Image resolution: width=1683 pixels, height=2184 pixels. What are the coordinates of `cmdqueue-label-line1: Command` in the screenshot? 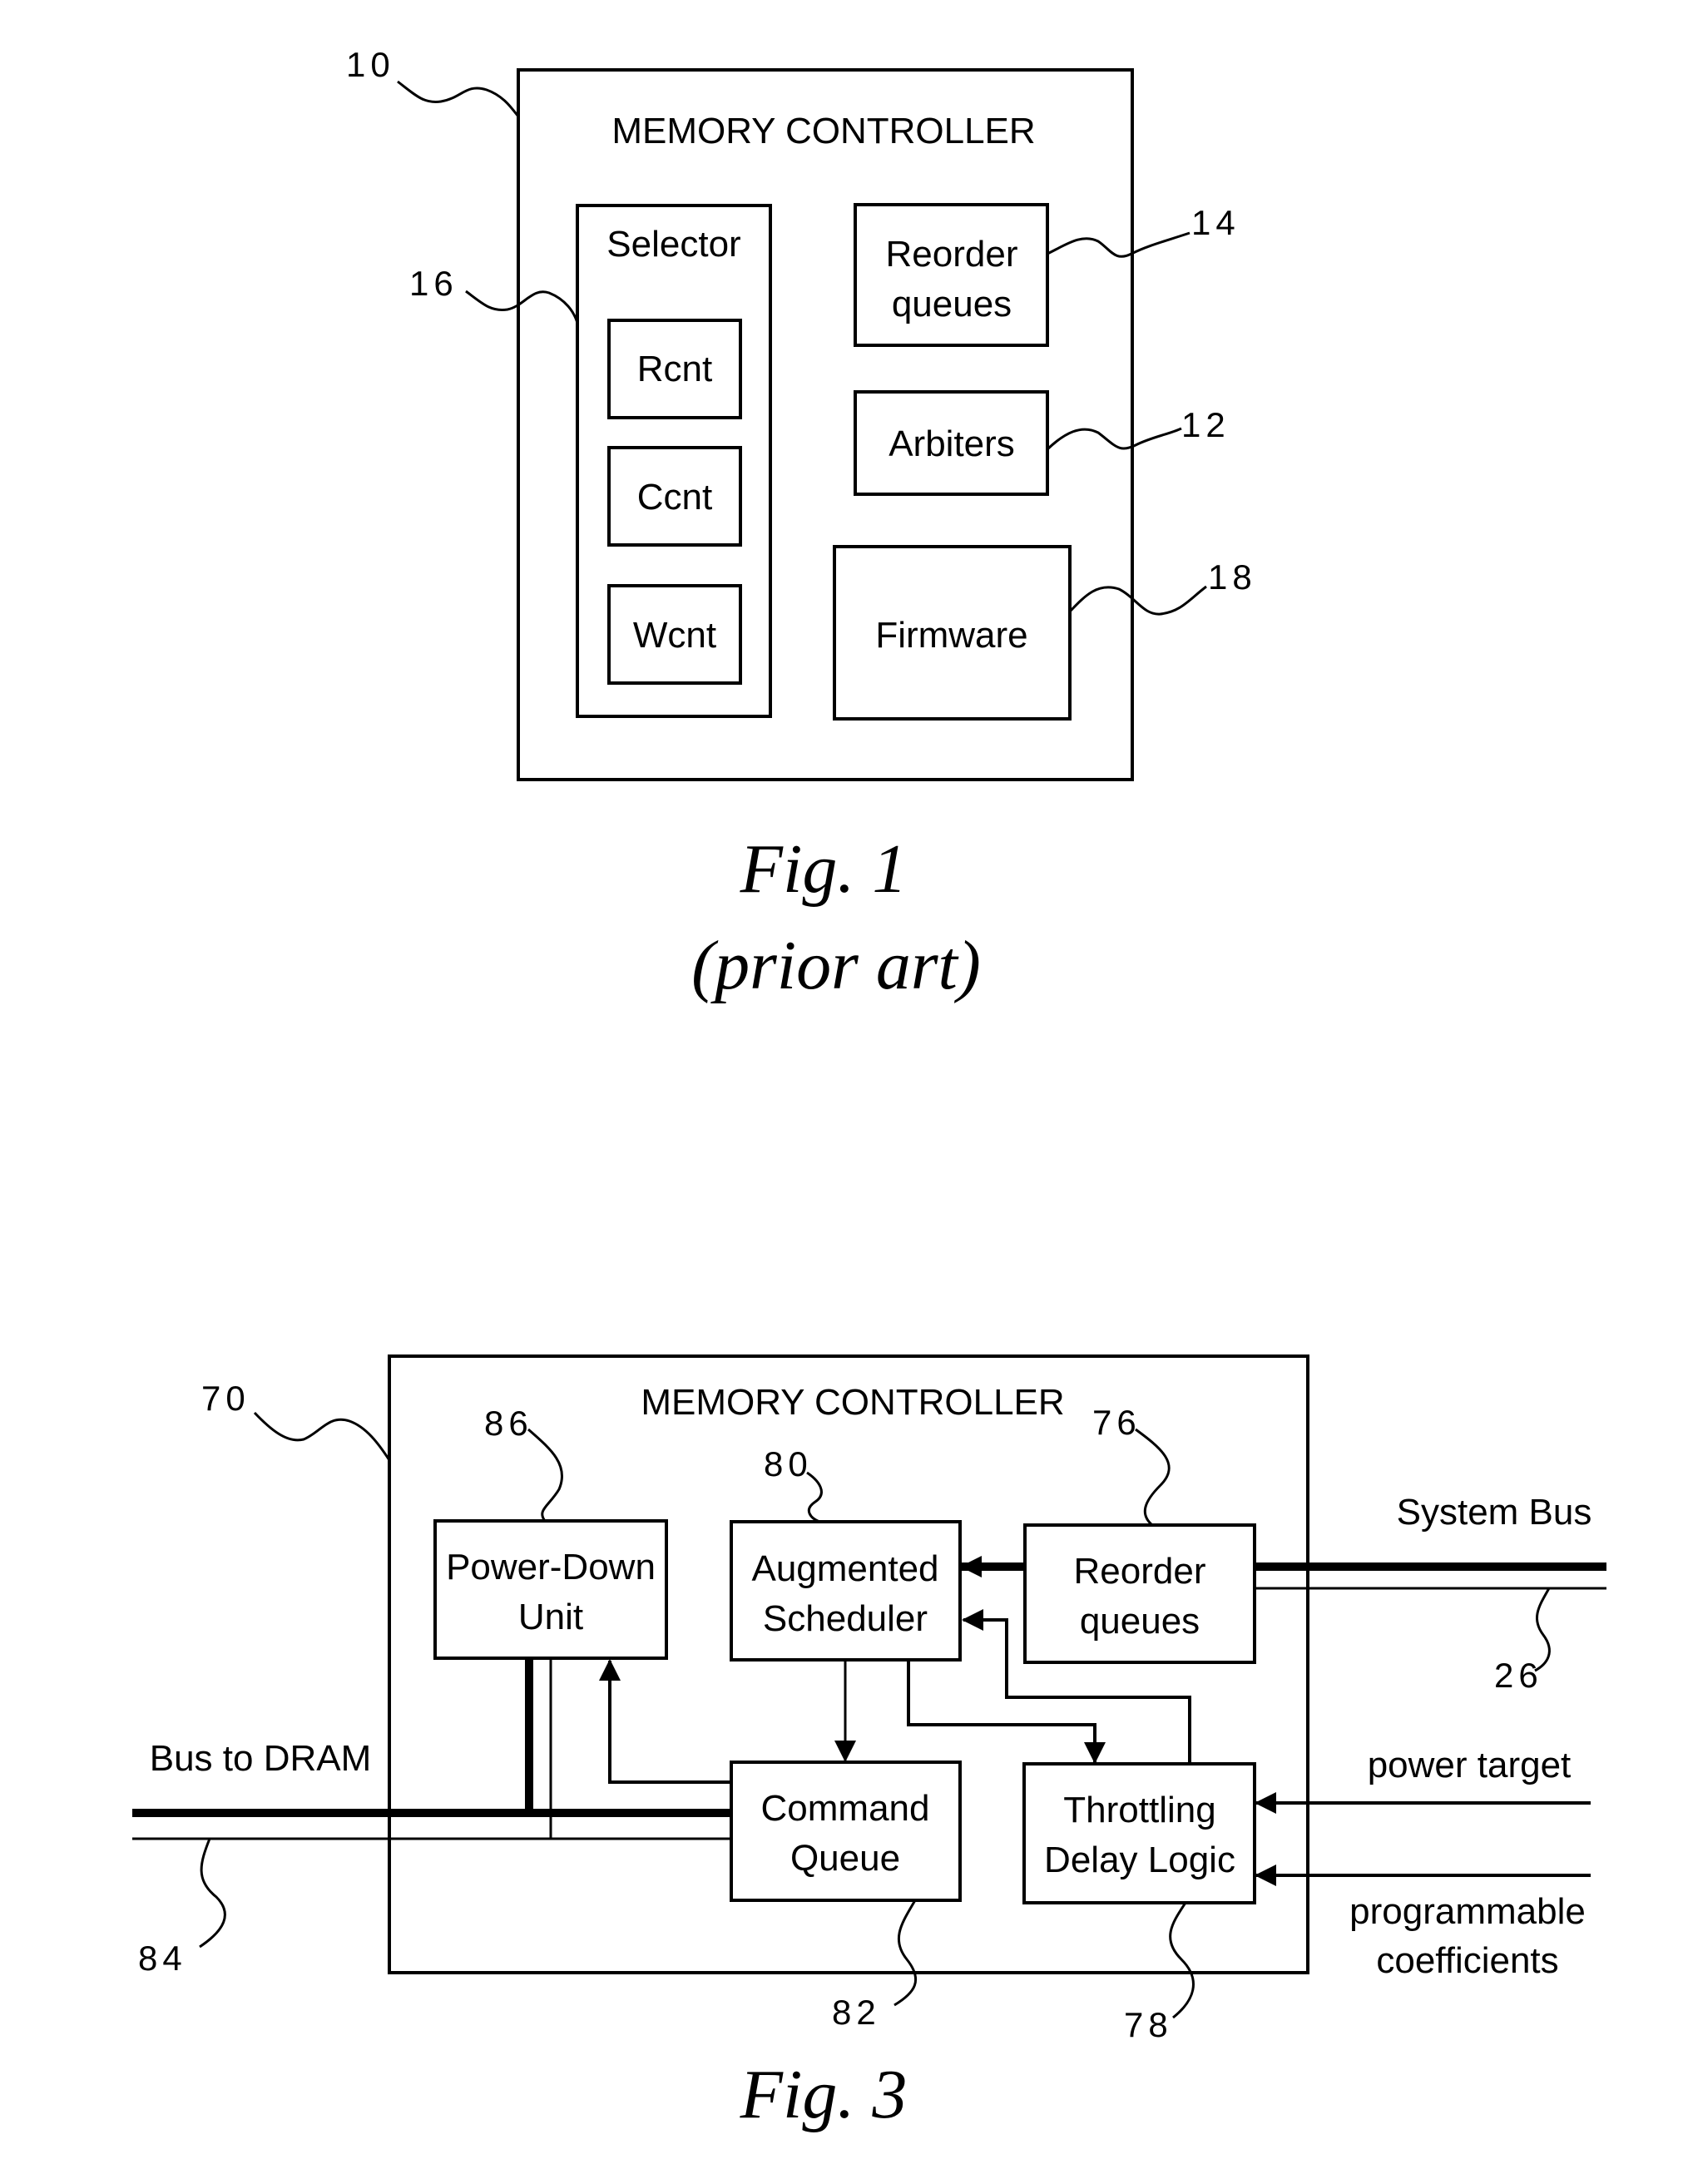 It's located at (846, 1808).